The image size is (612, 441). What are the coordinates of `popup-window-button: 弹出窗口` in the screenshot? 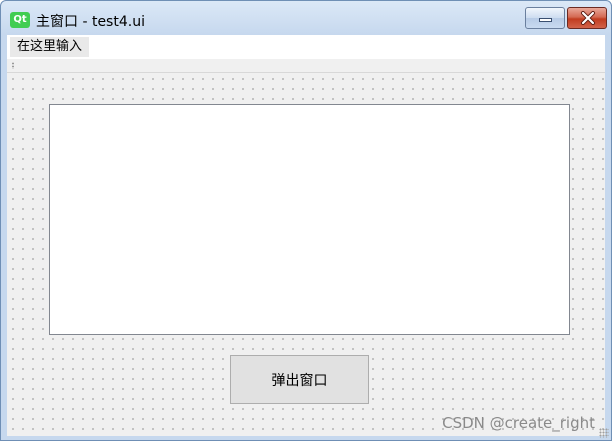 It's located at (299, 379).